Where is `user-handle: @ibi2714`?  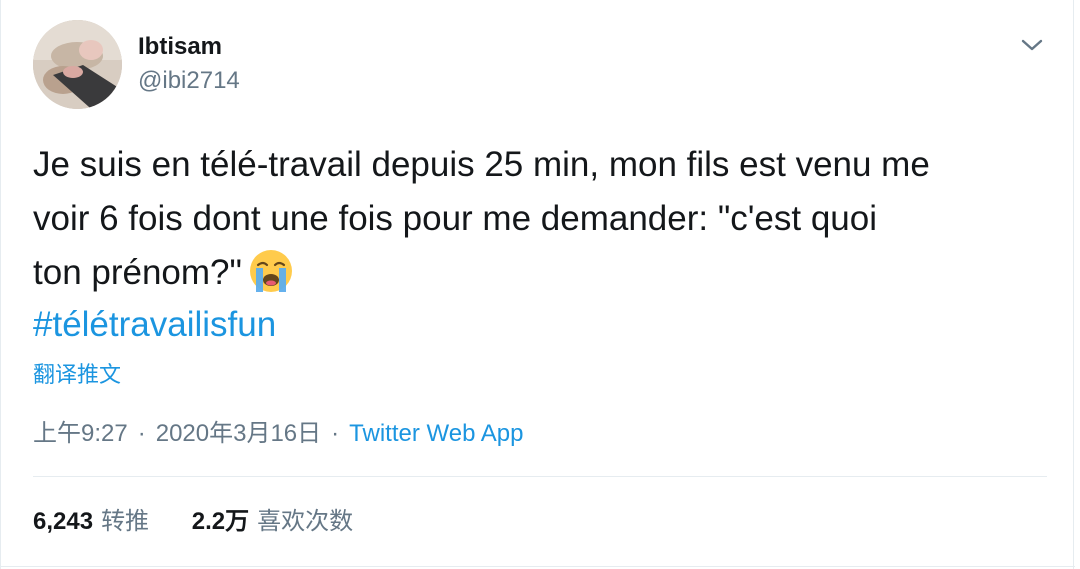
user-handle: @ibi2714 is located at coordinates (189, 81).